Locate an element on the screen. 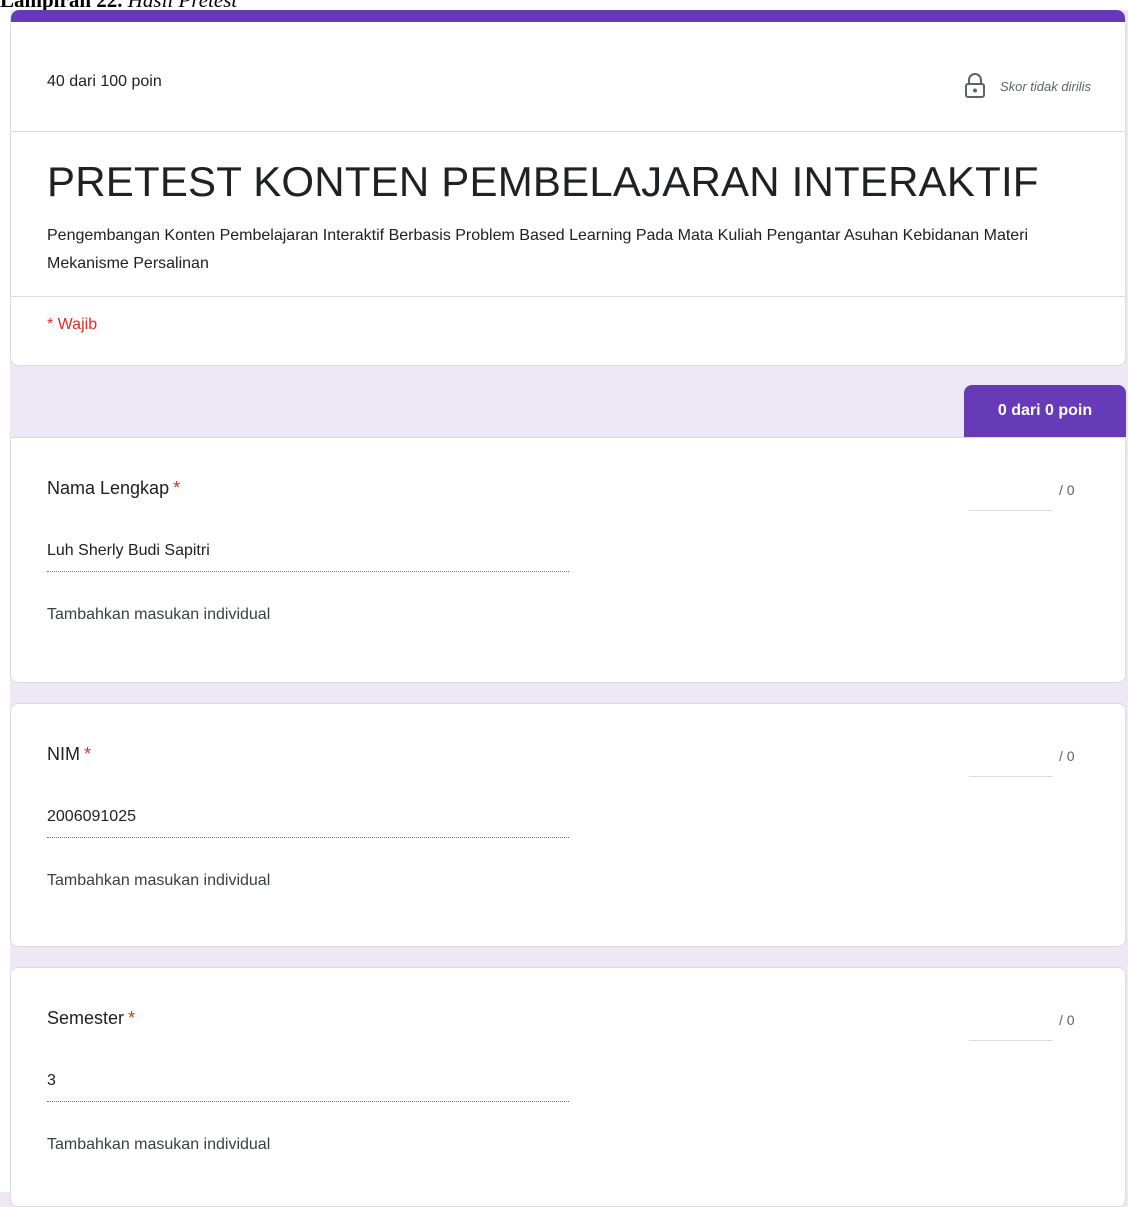 This screenshot has width=1128, height=1207. question-title-text: Semester is located at coordinates (86, 1018).